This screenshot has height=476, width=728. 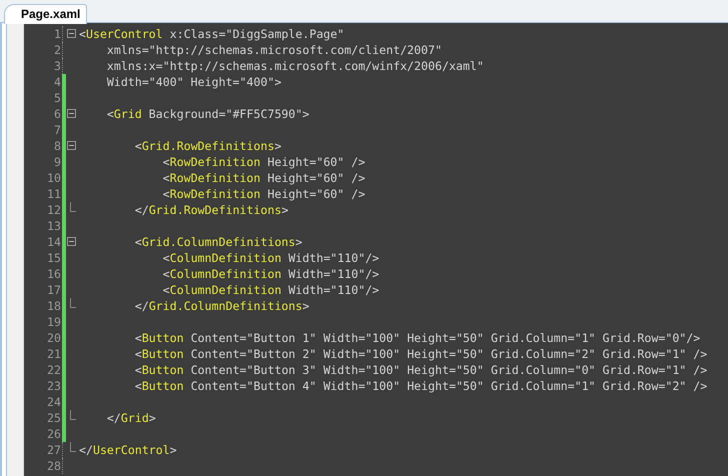 I want to click on code-line: Width="400" Height="400">, so click(x=194, y=82).